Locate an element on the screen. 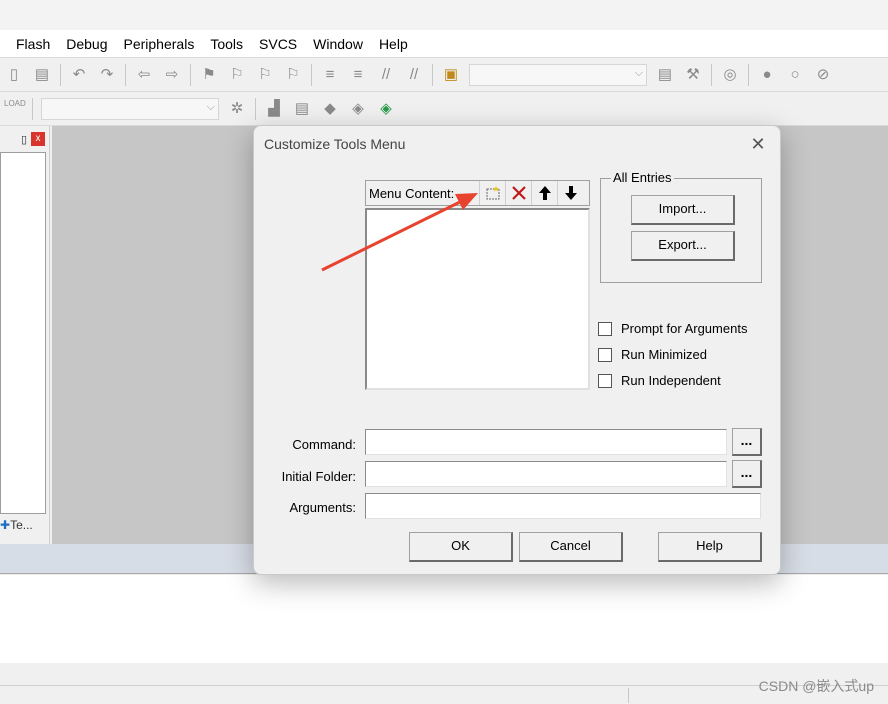 The width and height of the screenshot is (888, 704). all-entries-legend: All Entries is located at coordinates (642, 177).